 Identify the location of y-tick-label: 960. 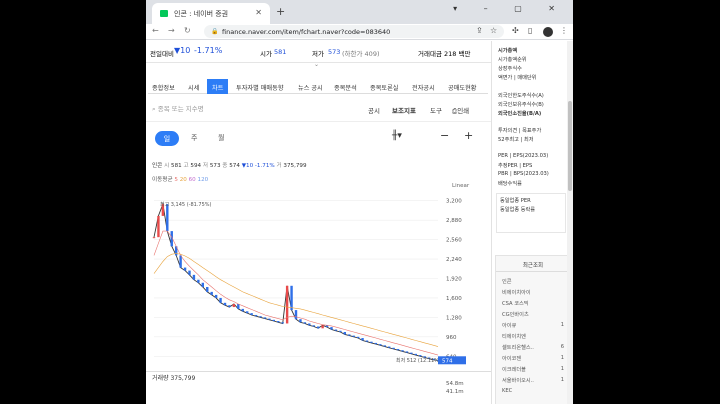
(451, 338).